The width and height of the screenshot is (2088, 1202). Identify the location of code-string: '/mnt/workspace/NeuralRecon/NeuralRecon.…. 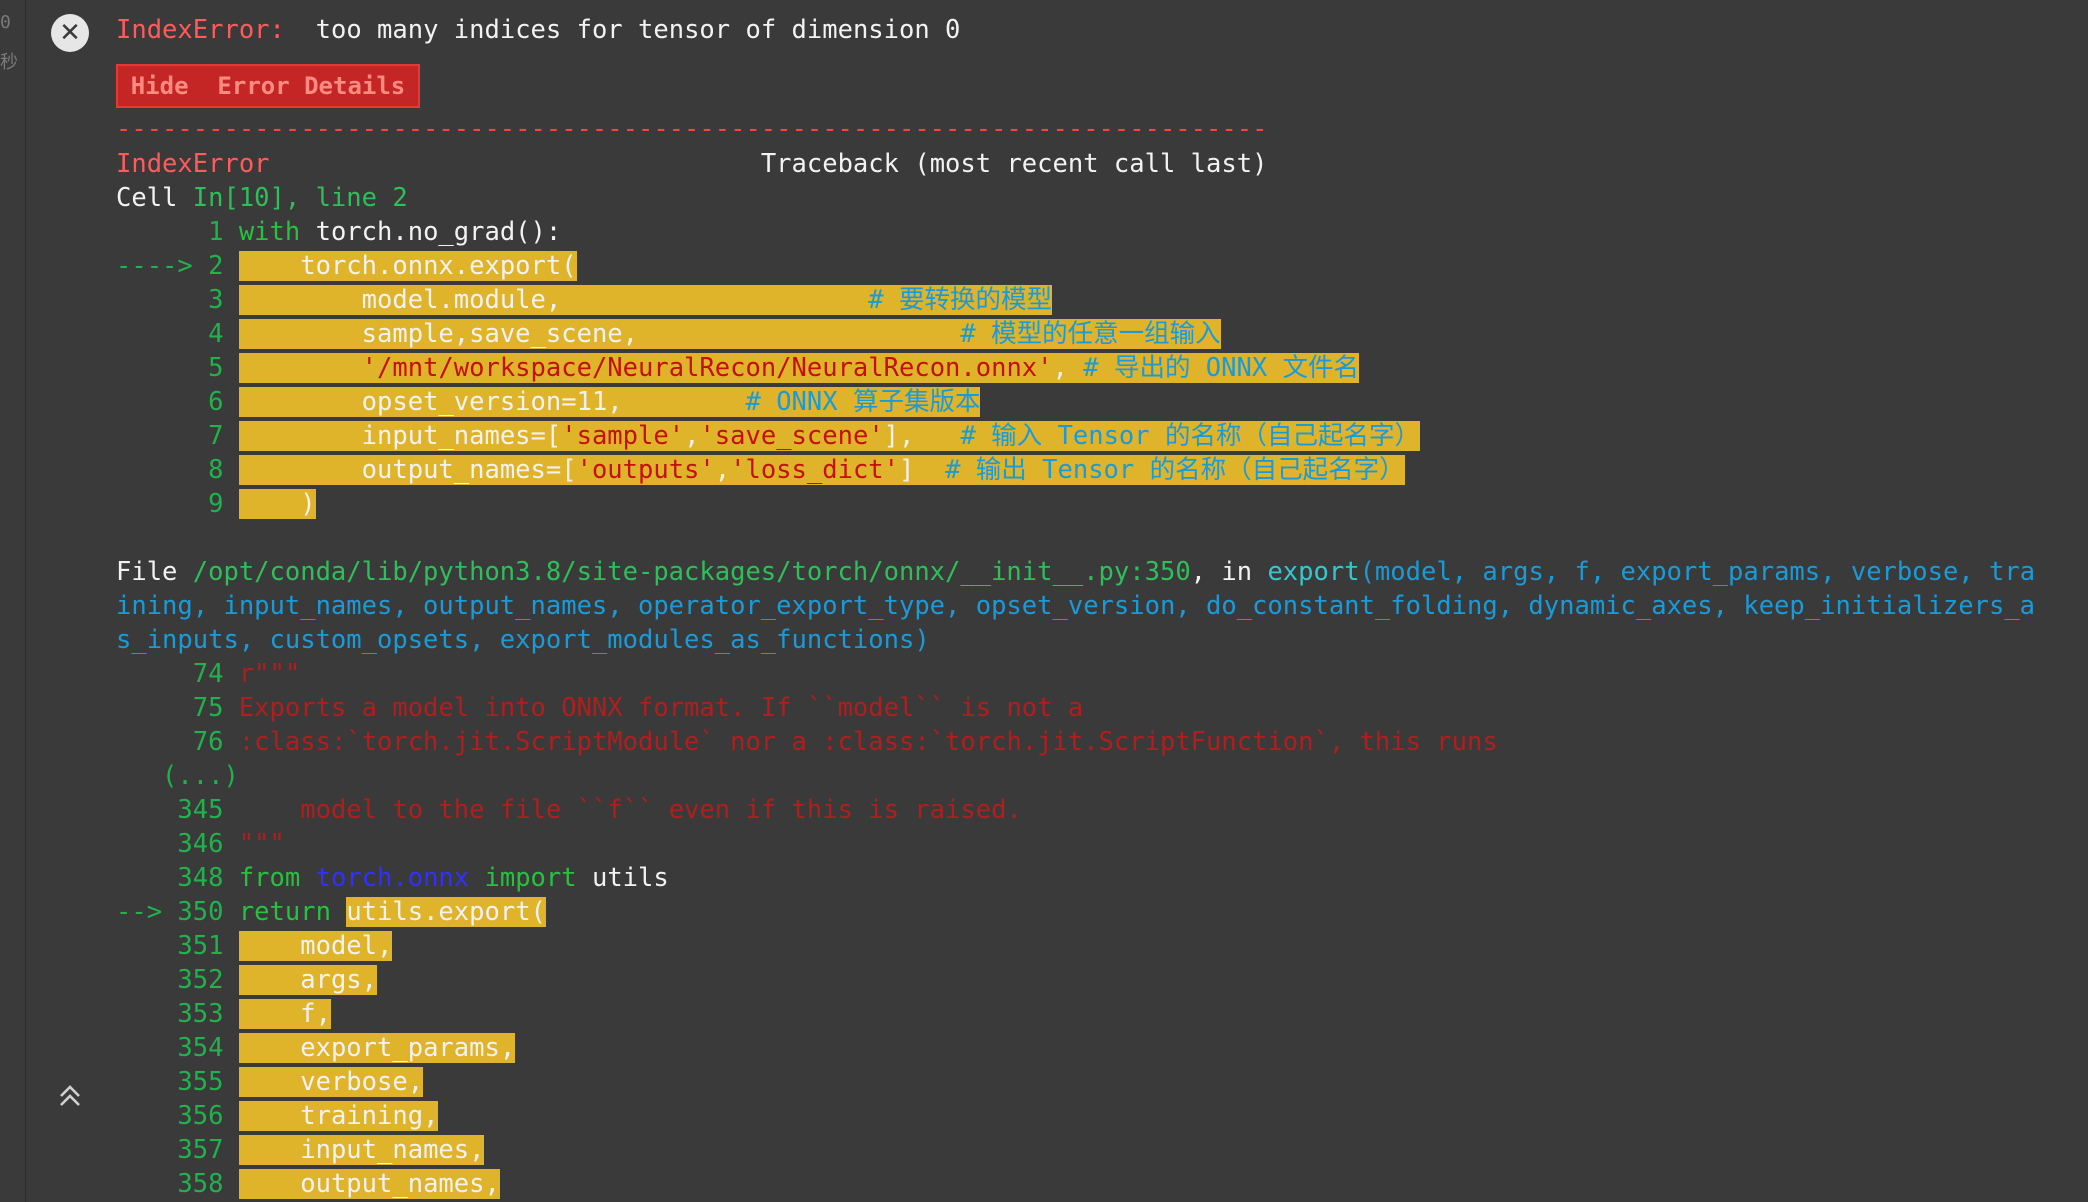
(707, 368).